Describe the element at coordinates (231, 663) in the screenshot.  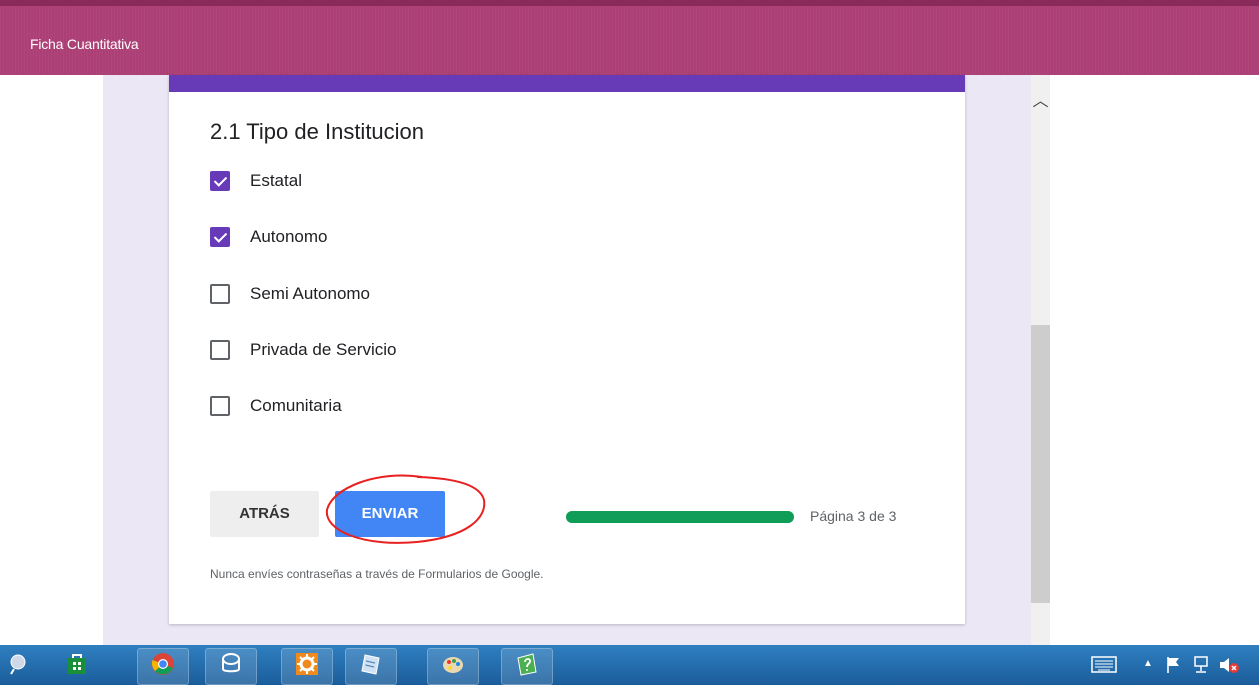
I see `database-icon` at that location.